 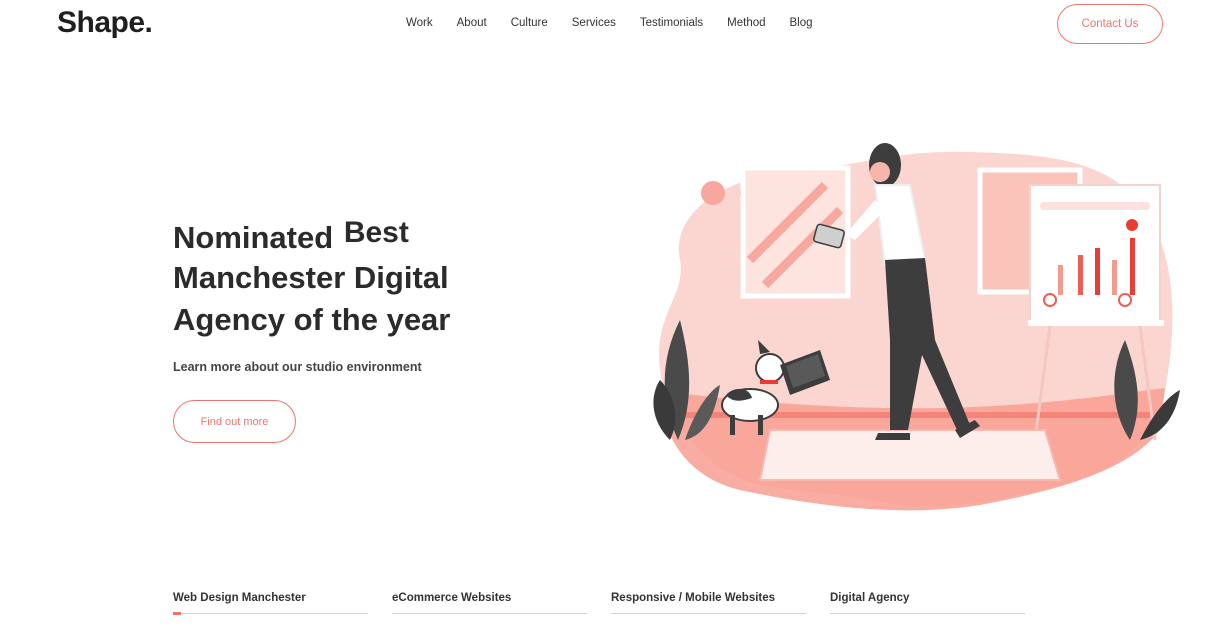 What do you see at coordinates (1097, 271) in the screenshot?
I see `bar-c` at bounding box center [1097, 271].